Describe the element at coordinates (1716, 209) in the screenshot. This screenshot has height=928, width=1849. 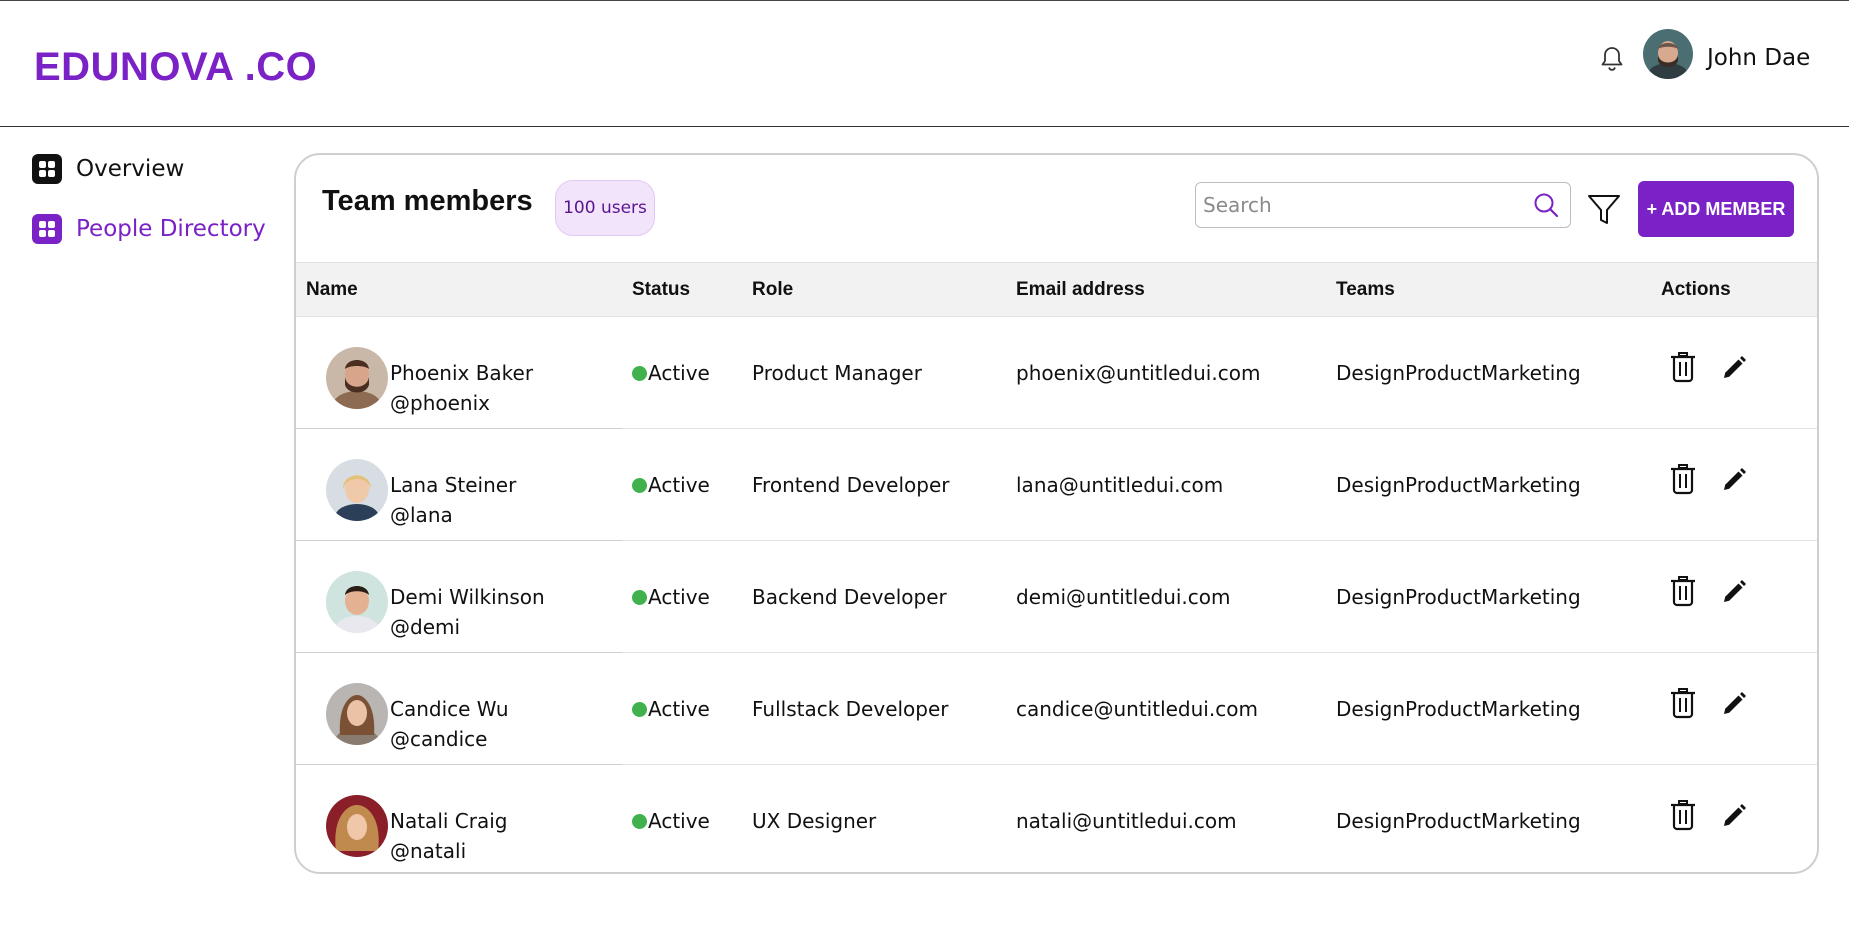
I see `add-member-button: + ADD MEMBER` at that location.